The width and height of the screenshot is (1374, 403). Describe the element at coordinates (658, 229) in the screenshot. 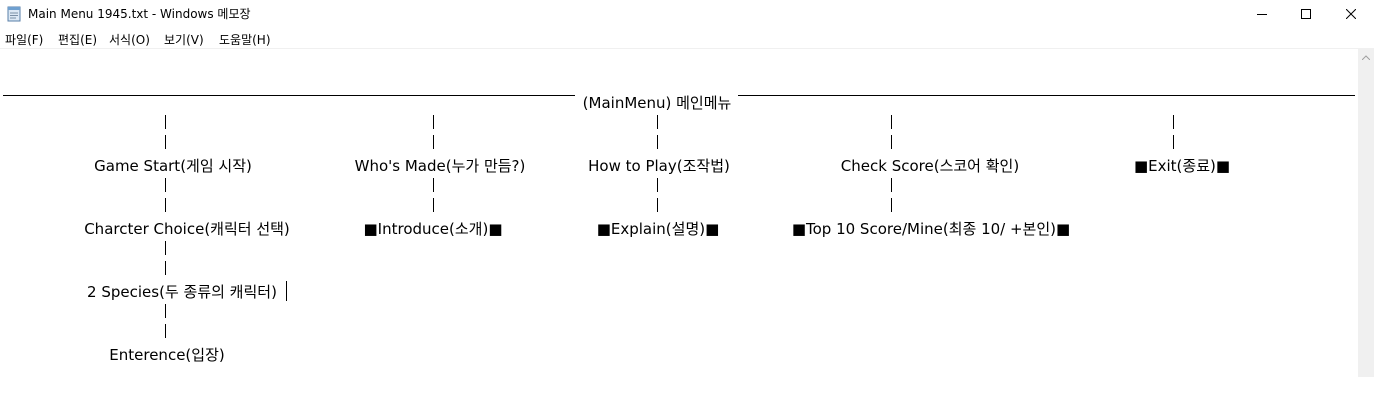

I see `explain-item: ■Explain(설명)■` at that location.